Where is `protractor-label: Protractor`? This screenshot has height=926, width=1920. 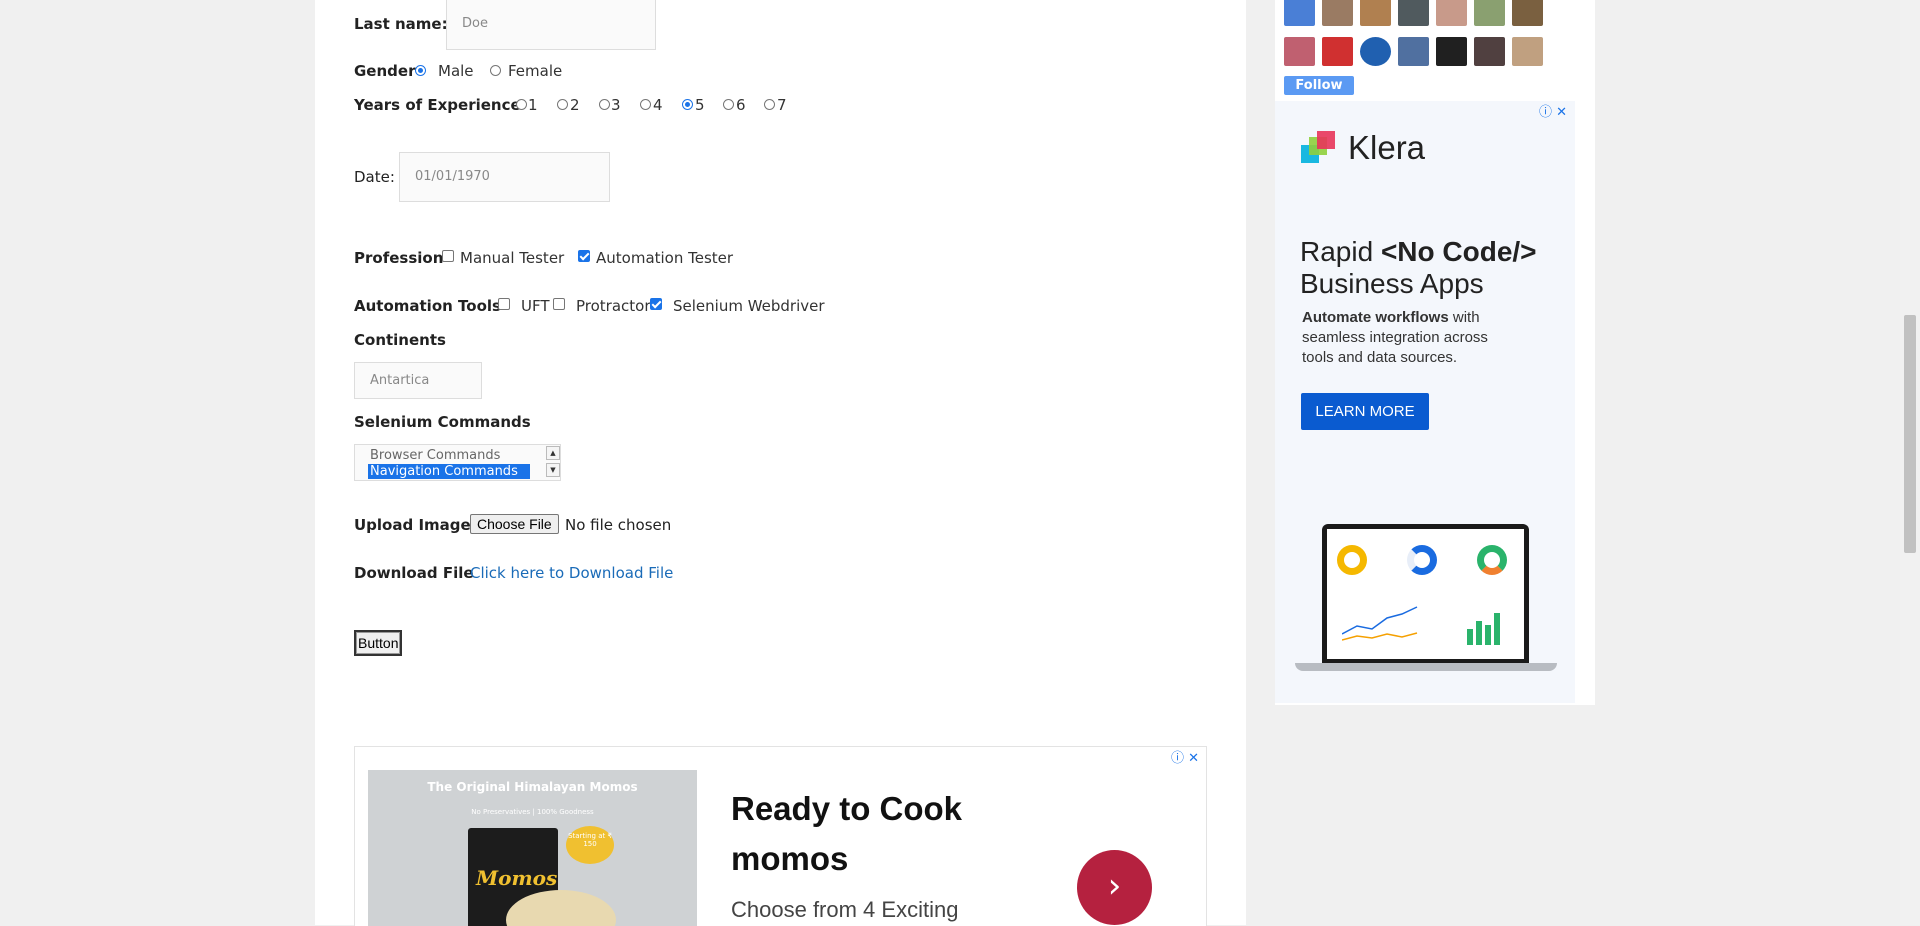
protractor-label: Protractor is located at coordinates (613, 306).